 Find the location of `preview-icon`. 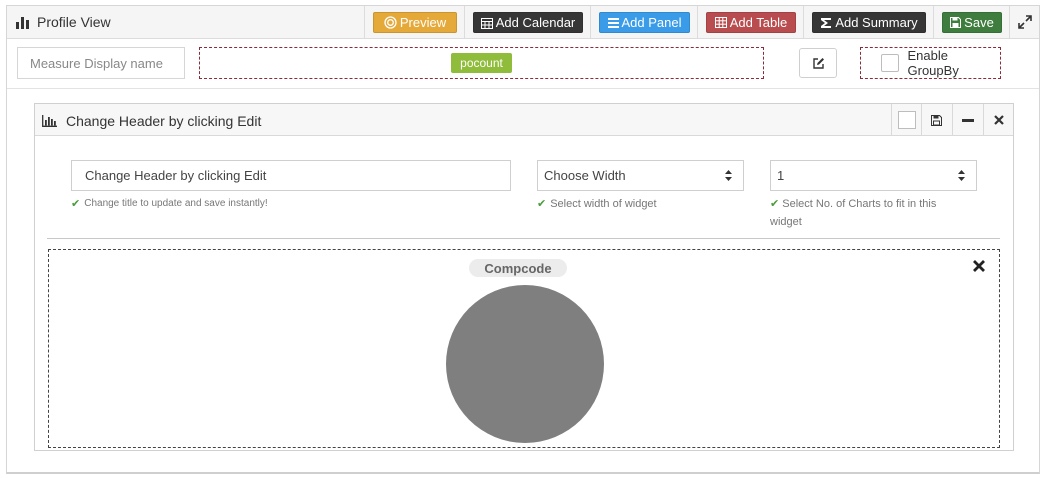

preview-icon is located at coordinates (390, 22).